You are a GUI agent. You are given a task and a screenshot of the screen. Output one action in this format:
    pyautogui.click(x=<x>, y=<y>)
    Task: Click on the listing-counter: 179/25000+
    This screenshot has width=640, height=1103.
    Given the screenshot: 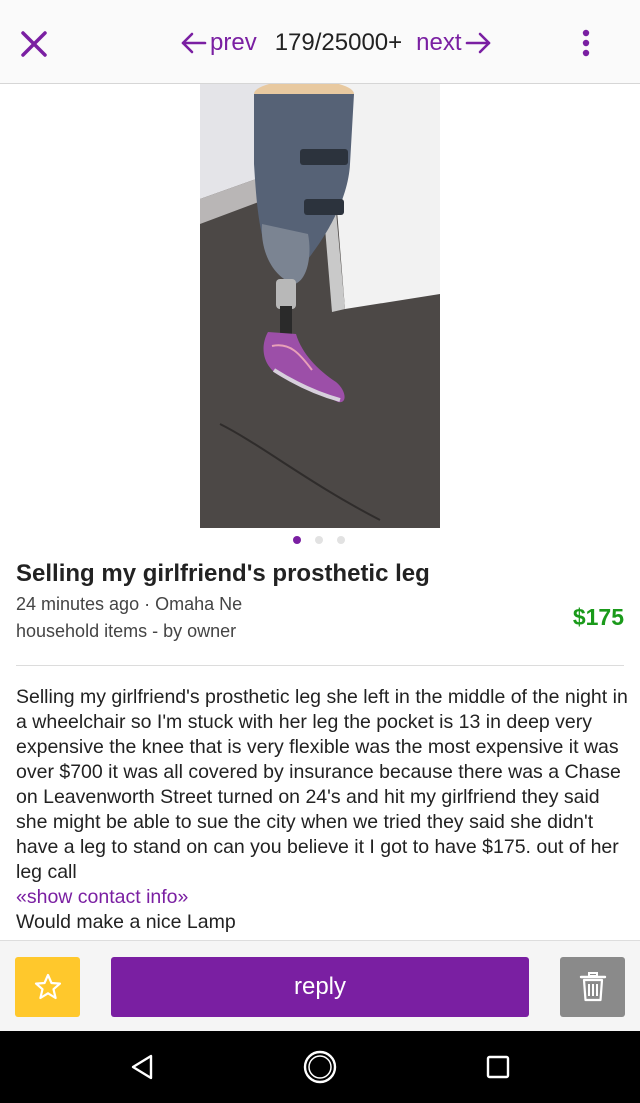 What is the action you would take?
    pyautogui.click(x=338, y=42)
    